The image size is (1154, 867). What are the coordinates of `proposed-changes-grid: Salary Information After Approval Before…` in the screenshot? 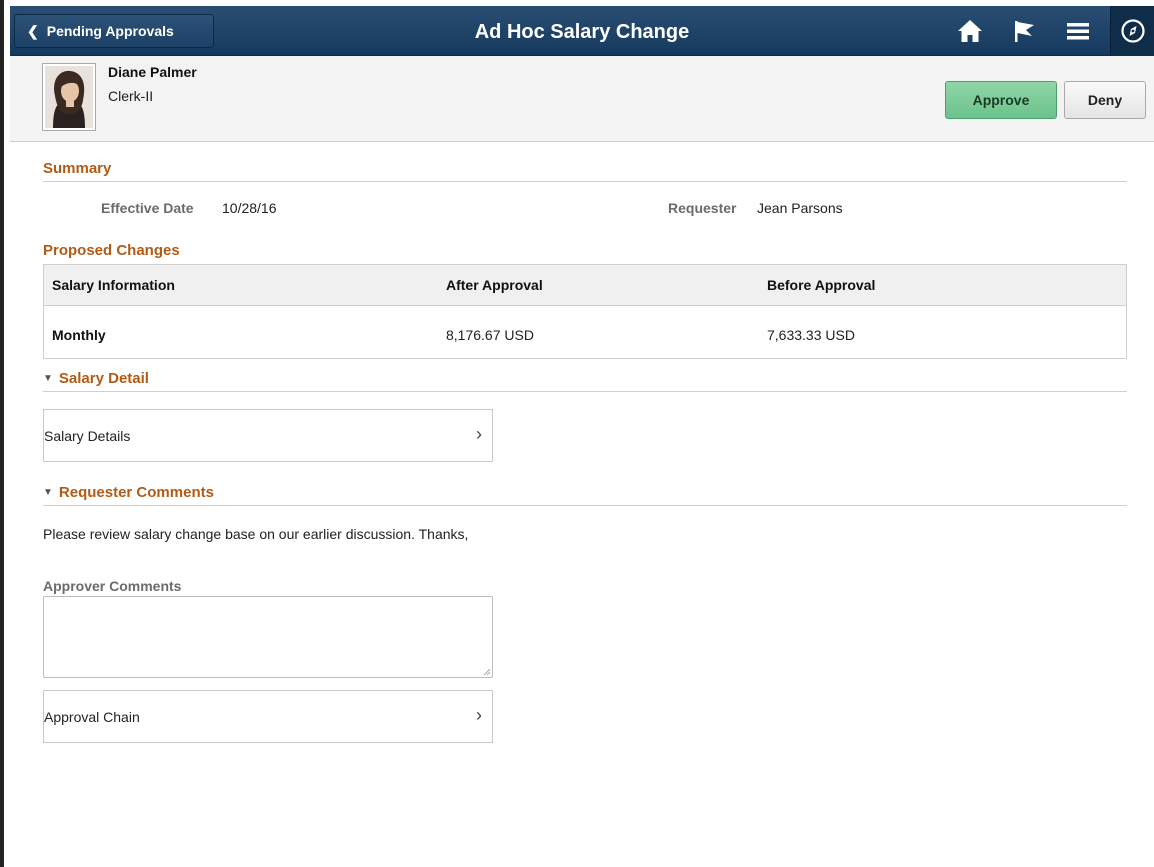 It's located at (585, 311).